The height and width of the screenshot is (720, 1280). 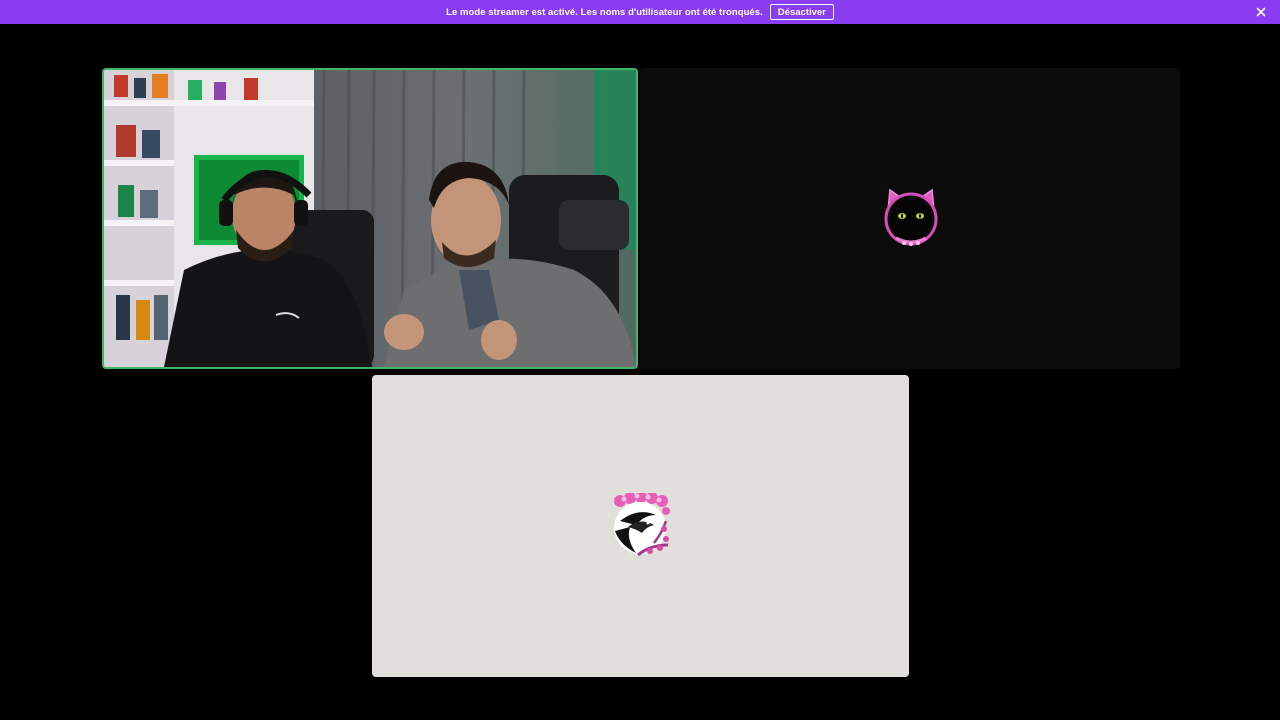 What do you see at coordinates (801, 12) in the screenshot?
I see `deactivate-button: Désactiver` at bounding box center [801, 12].